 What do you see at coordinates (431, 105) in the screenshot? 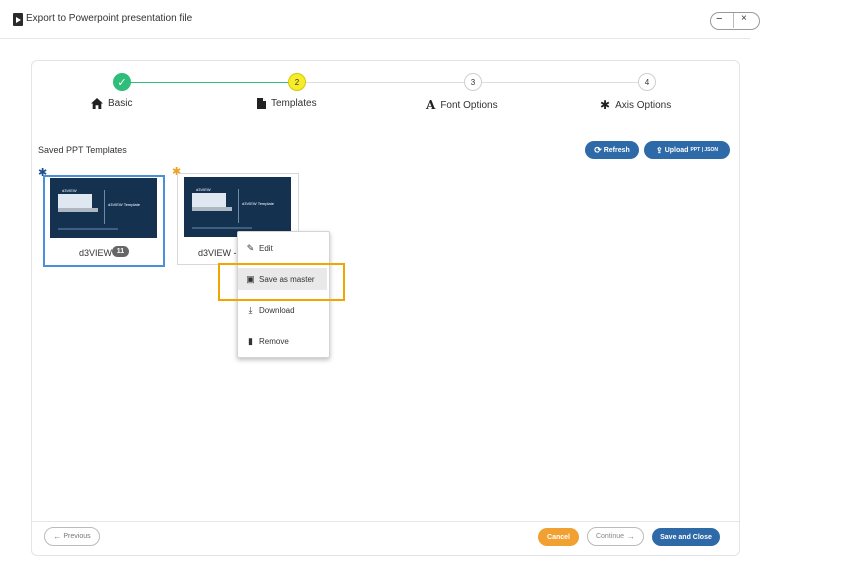
I see `font-icon: A` at bounding box center [431, 105].